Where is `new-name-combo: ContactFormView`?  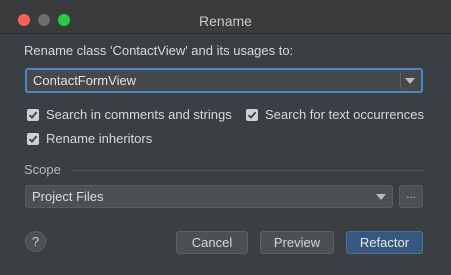 new-name-combo: ContactFormView is located at coordinates (224, 80).